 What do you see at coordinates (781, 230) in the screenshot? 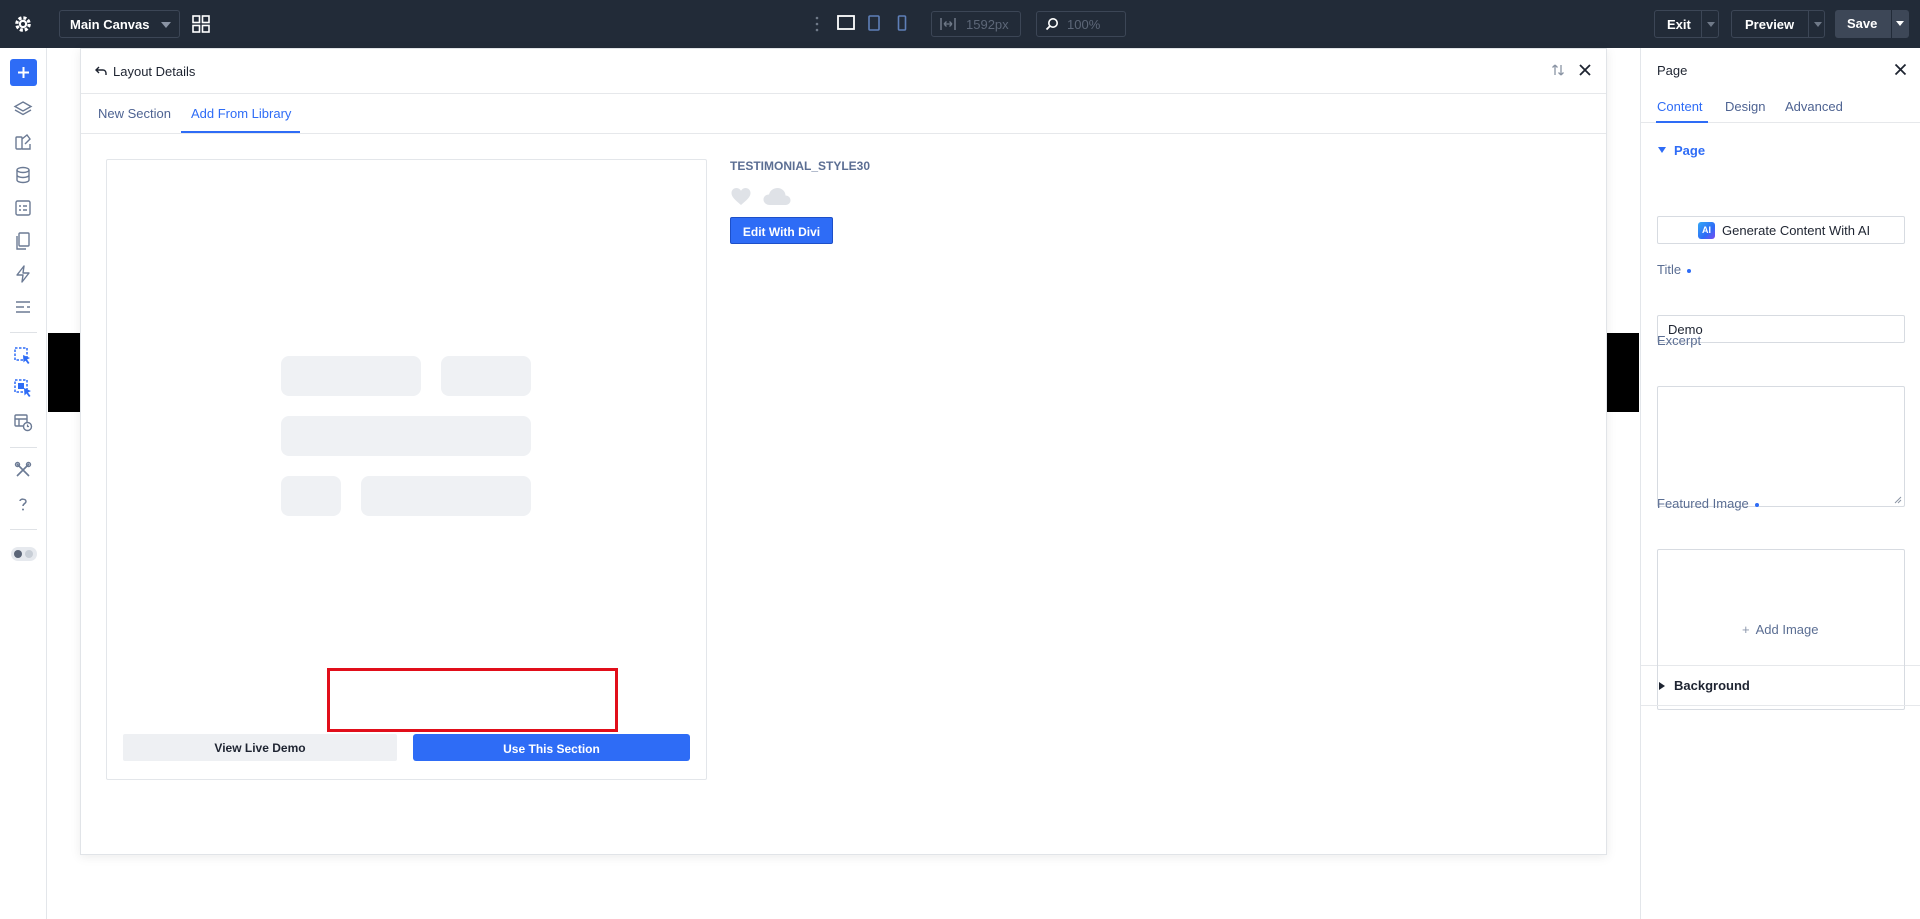
I see `edit-with-divi-button: Edit With Divi` at bounding box center [781, 230].